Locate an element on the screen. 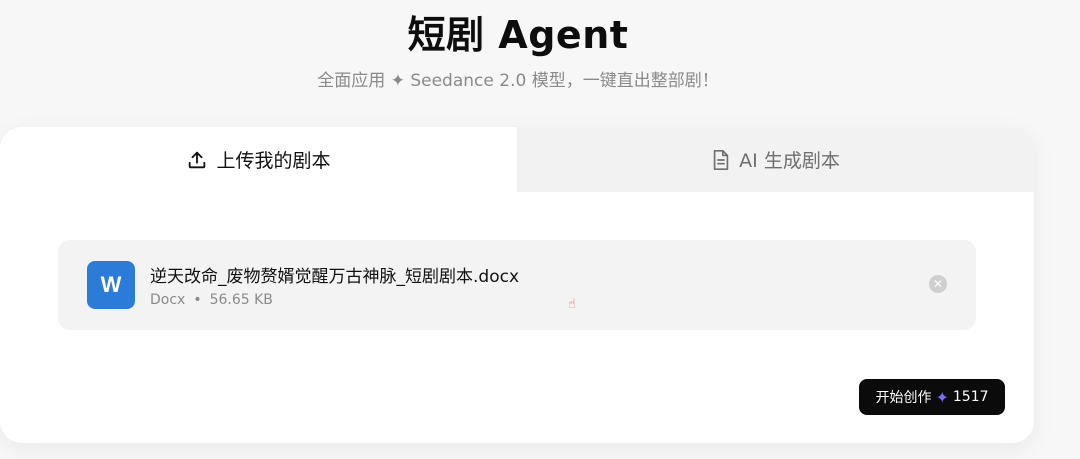 The height and width of the screenshot is (459, 1080). sparkle-icon: ✦ is located at coordinates (942, 397).